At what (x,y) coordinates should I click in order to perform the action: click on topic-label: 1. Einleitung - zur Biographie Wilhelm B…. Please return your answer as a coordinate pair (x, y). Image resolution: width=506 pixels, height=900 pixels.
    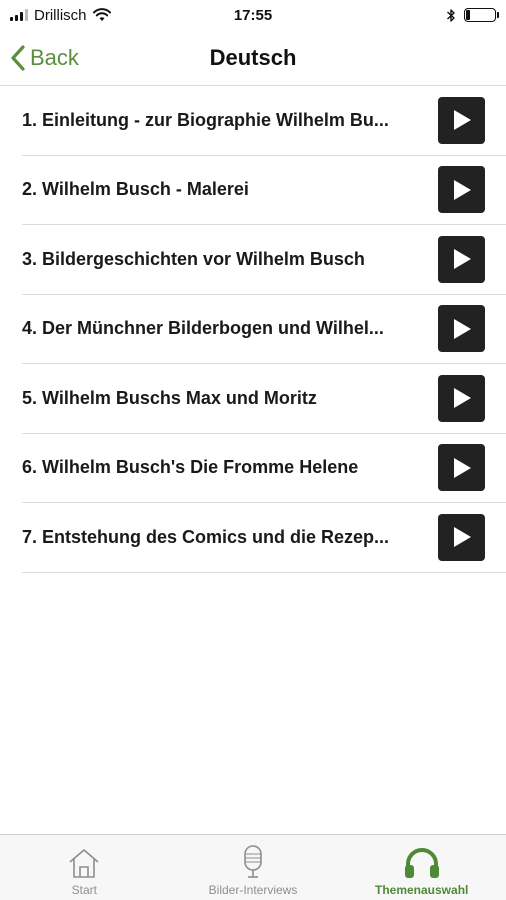
    Looking at the image, I should click on (205, 119).